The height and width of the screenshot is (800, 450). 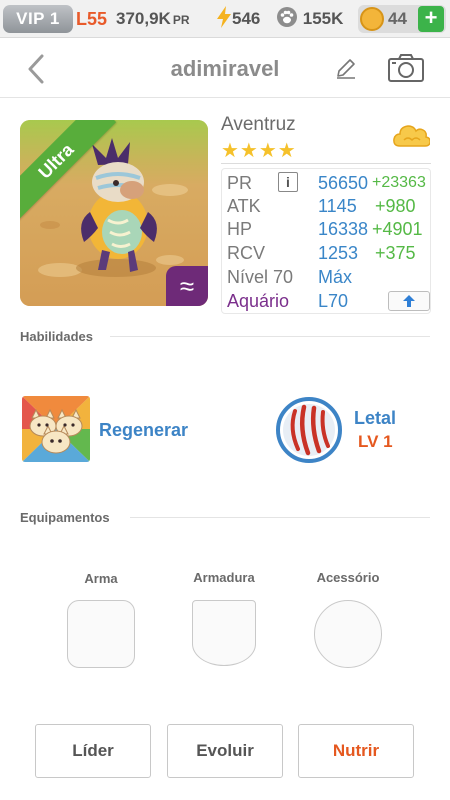 I want to click on energy-stat: 546, so click(x=238, y=19).